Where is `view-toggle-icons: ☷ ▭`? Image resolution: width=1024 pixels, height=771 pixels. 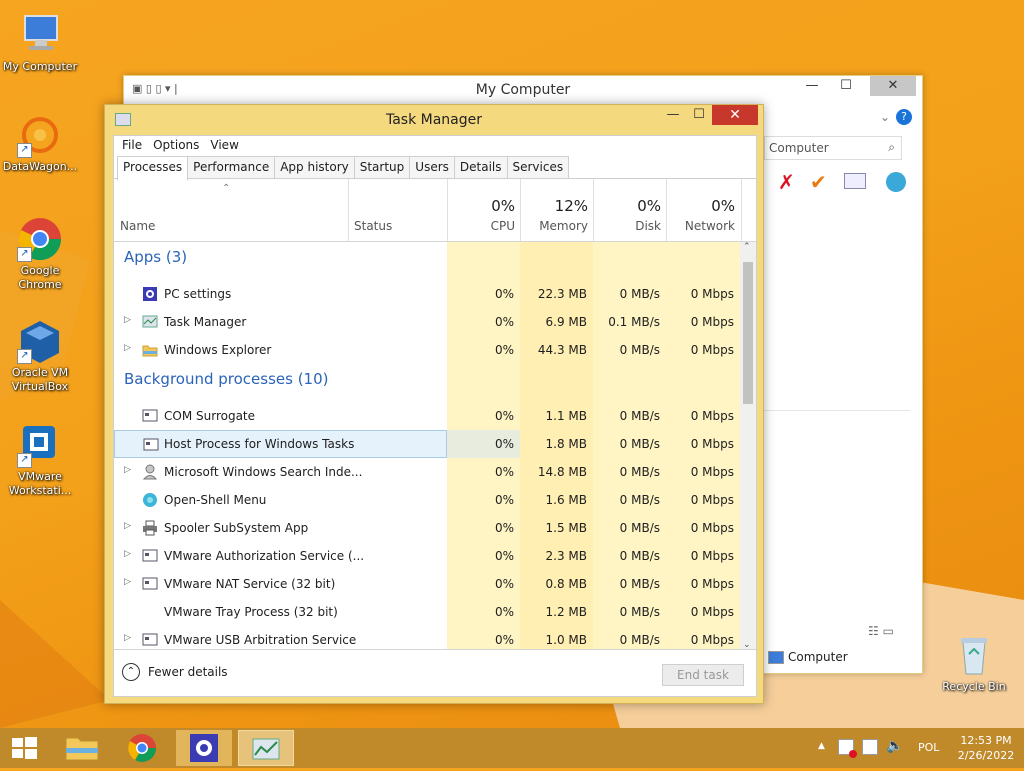 view-toggle-icons: ☷ ▭ is located at coordinates (881, 631).